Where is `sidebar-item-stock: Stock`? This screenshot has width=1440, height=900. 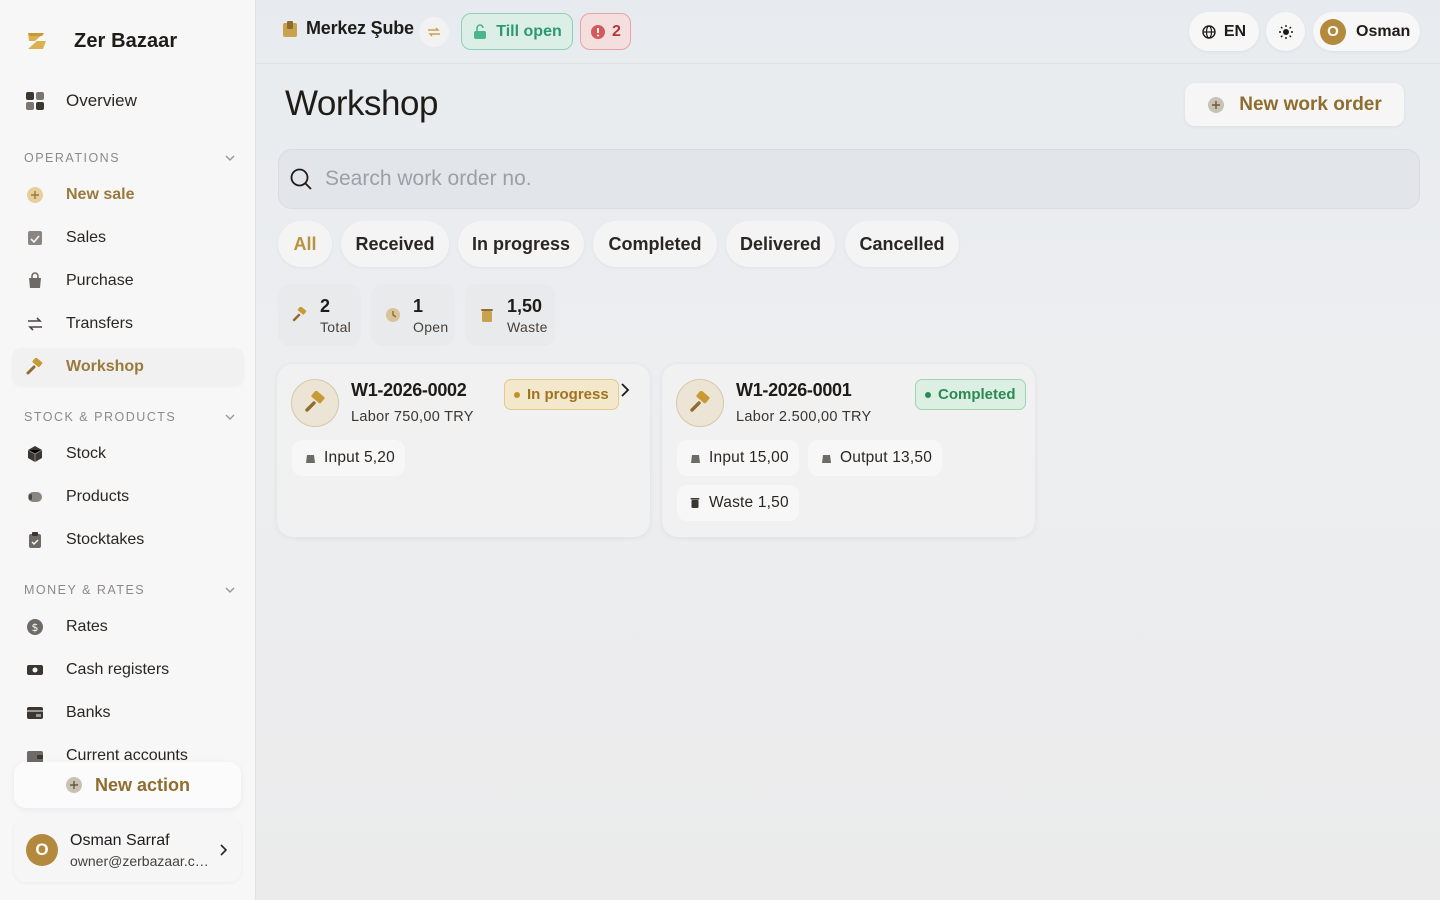 sidebar-item-stock: Stock is located at coordinates (128, 454).